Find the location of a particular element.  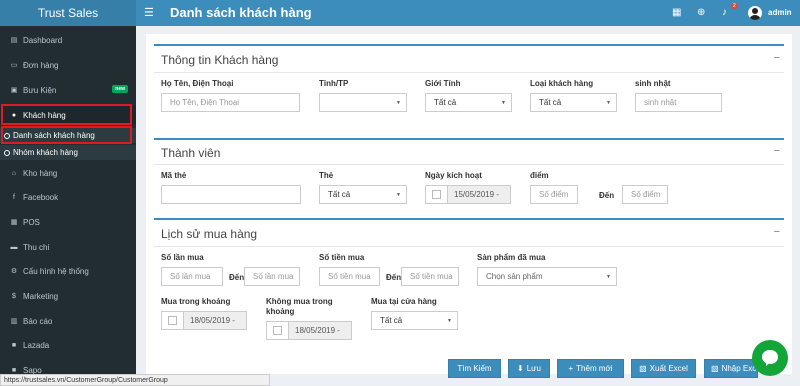

avatar is located at coordinates (755, 13).